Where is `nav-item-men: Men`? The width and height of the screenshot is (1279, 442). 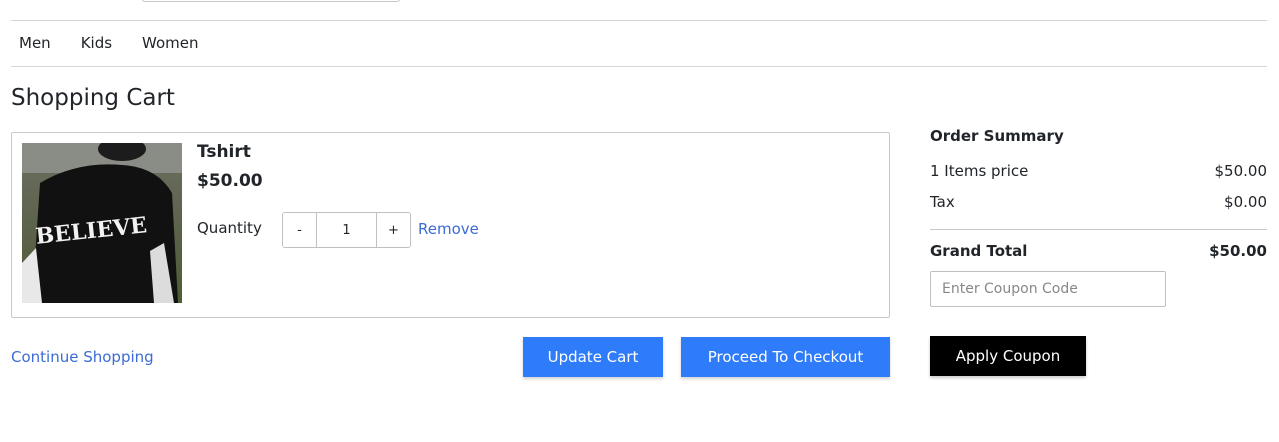 nav-item-men: Men is located at coordinates (35, 43).